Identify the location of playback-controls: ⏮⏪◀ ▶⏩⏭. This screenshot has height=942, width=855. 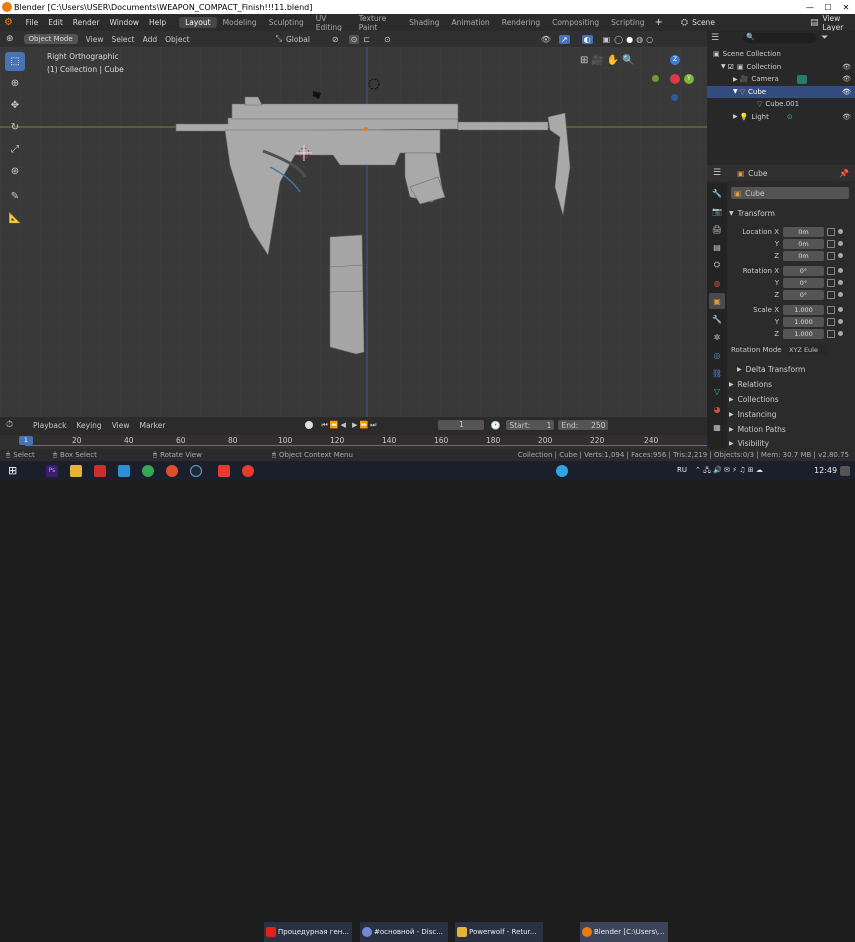
(349, 425).